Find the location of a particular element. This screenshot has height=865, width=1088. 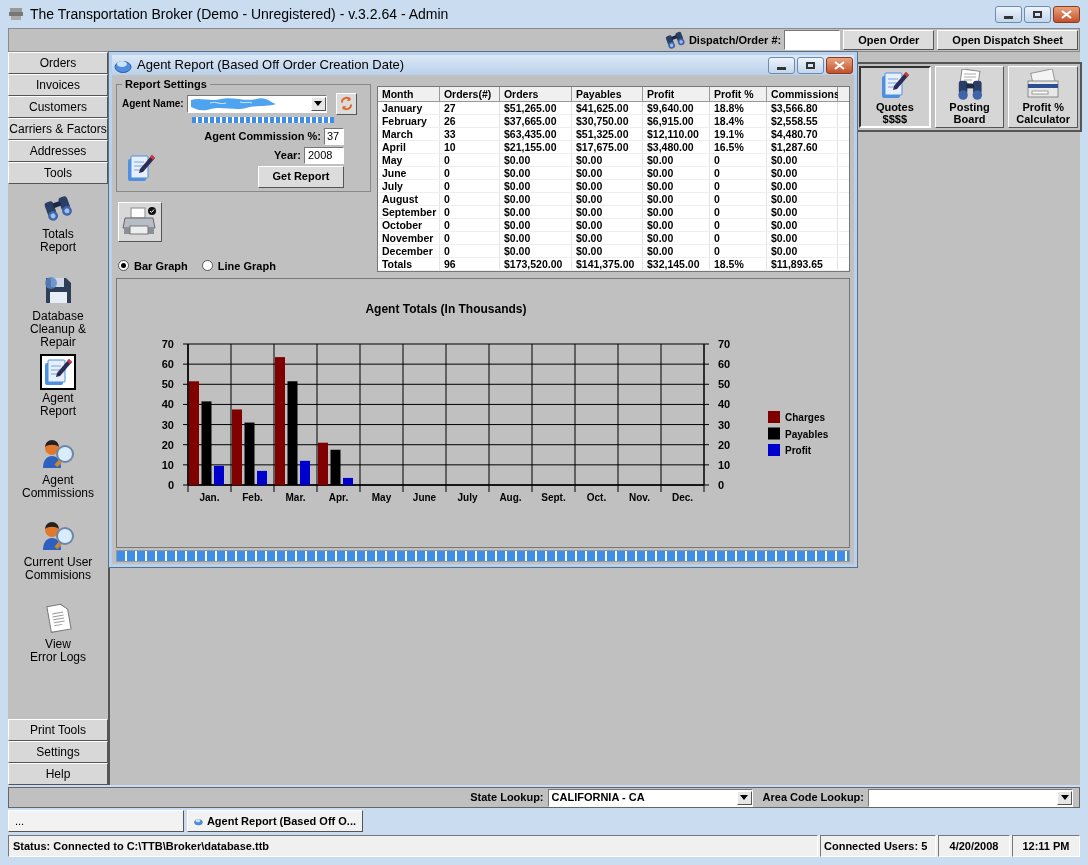

year-label: Year: is located at coordinates (287, 155).